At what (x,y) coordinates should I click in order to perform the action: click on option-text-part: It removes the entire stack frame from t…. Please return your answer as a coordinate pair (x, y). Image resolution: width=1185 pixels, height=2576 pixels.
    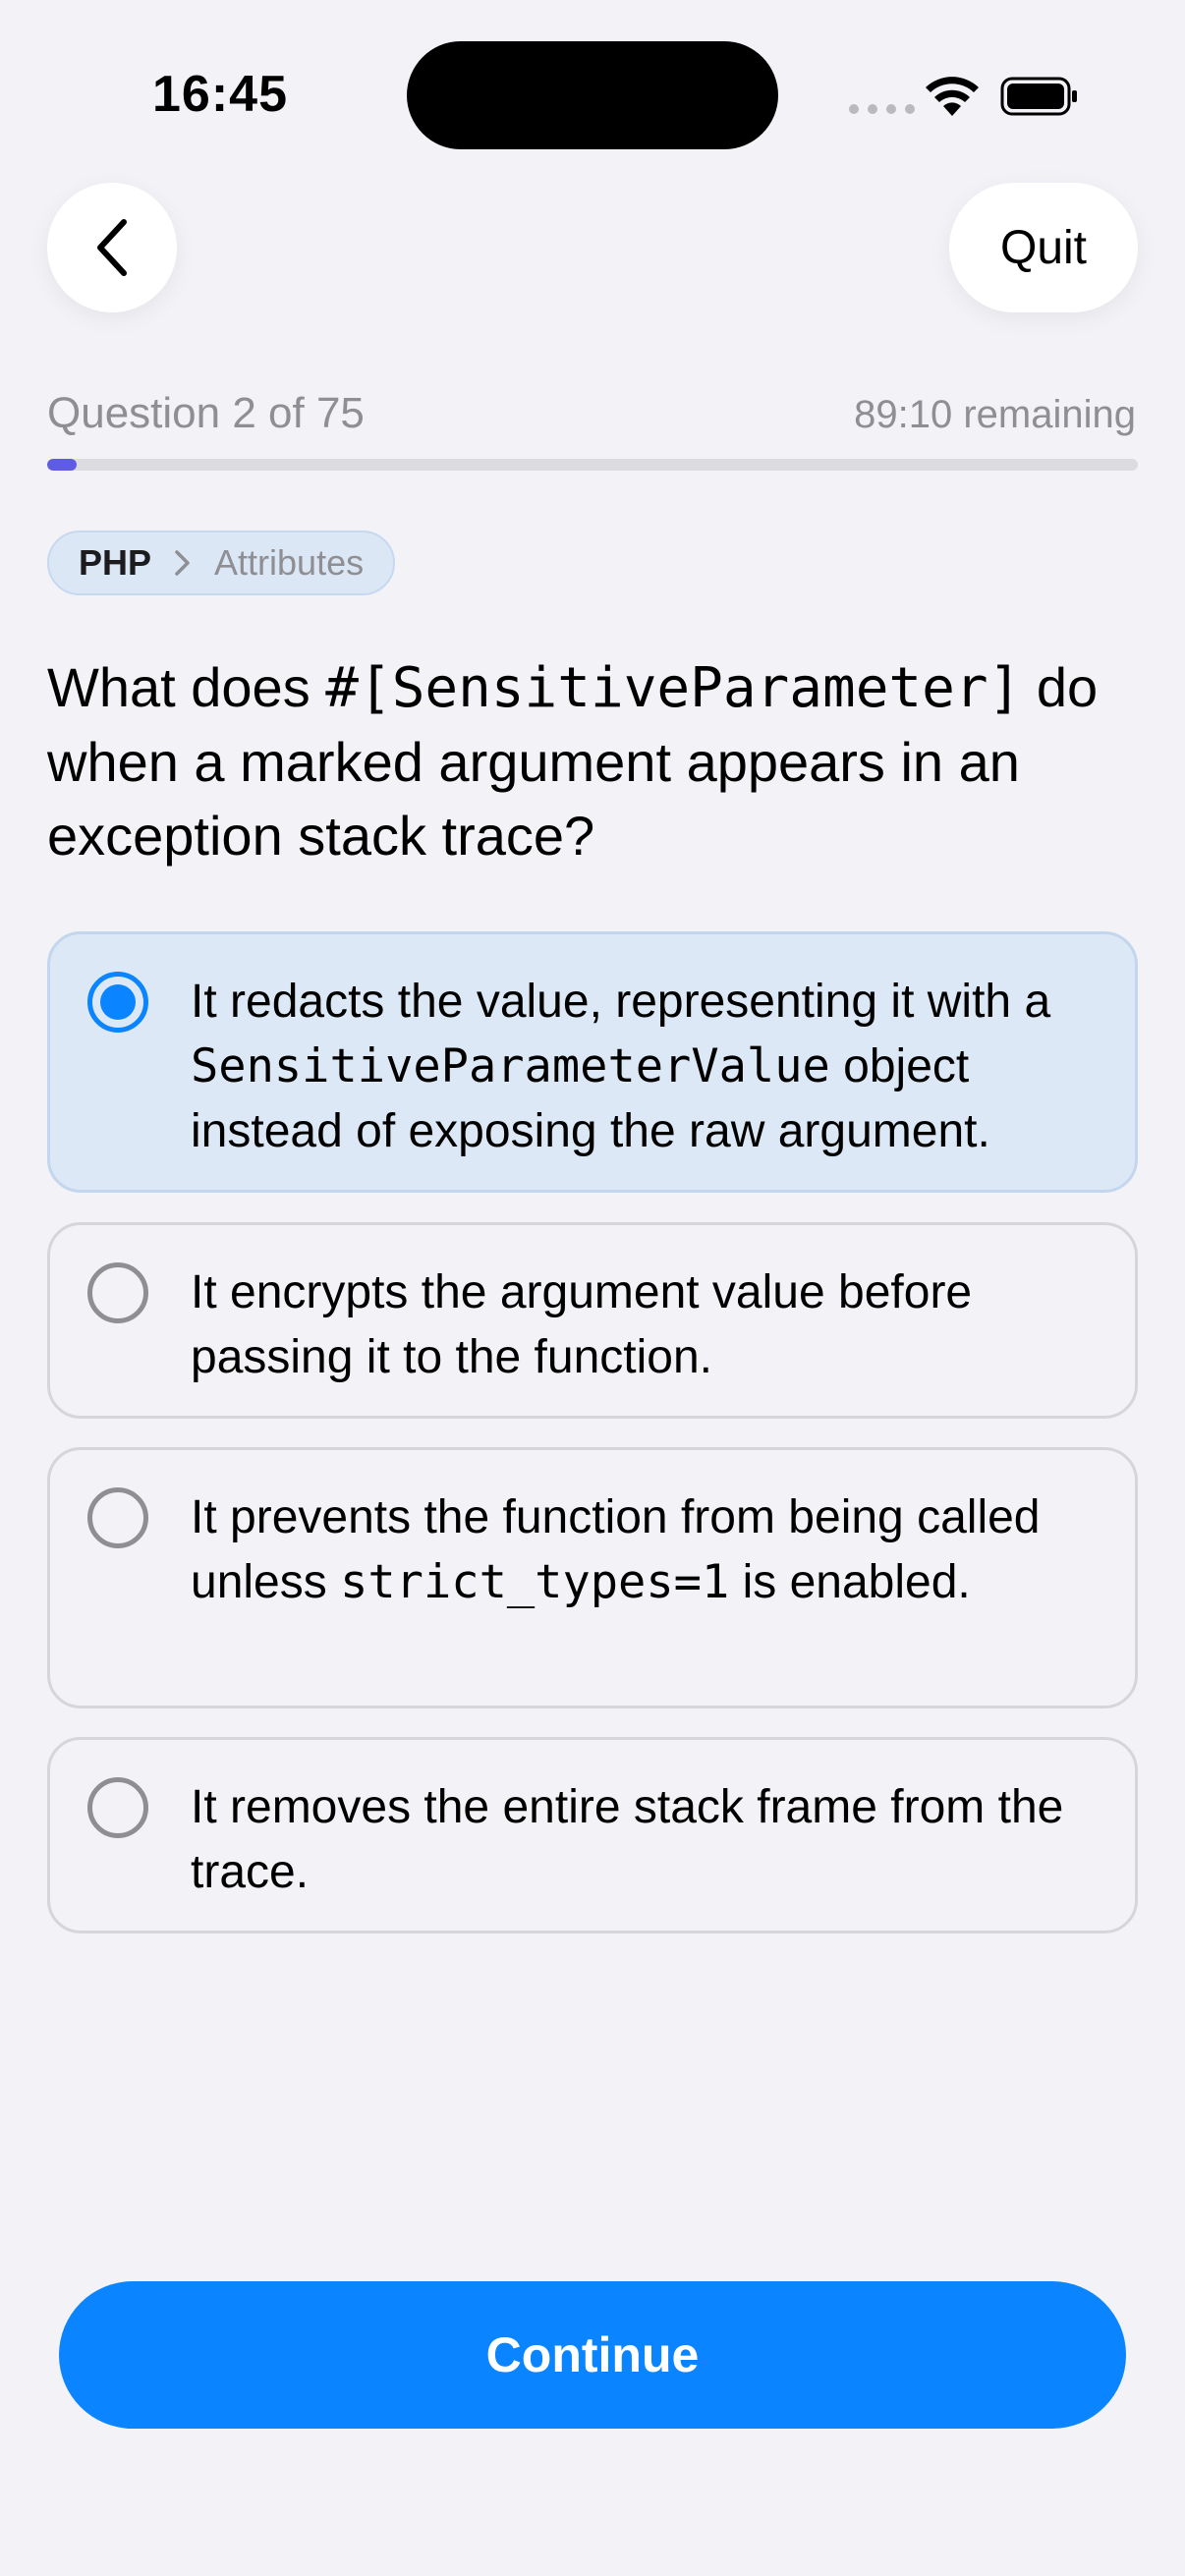
    Looking at the image, I should click on (627, 1839).